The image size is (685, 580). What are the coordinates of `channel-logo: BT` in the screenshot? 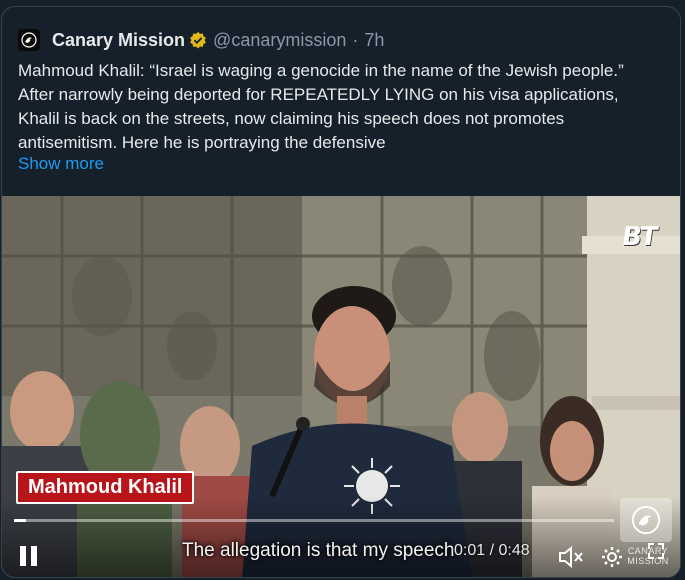 It's located at (638, 237).